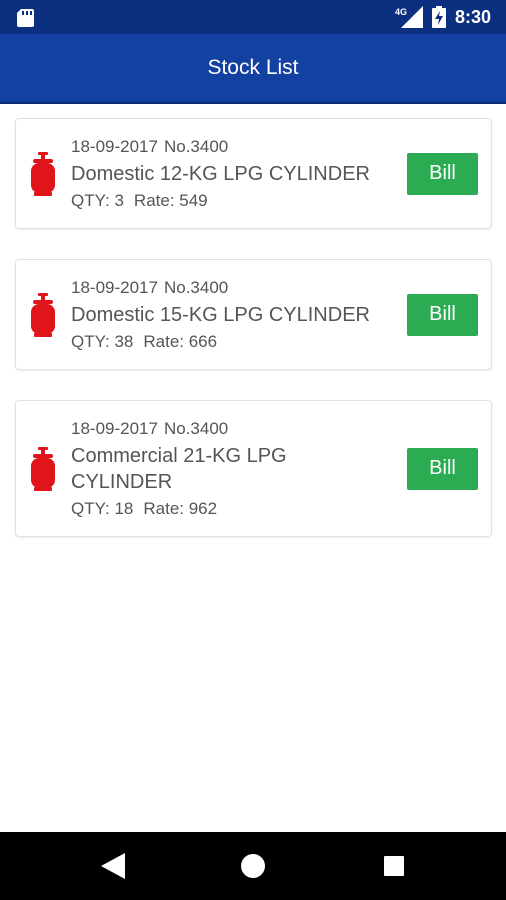  I want to click on stock-name: Domestic 15-KG LPG CYLINDER, so click(220, 315).